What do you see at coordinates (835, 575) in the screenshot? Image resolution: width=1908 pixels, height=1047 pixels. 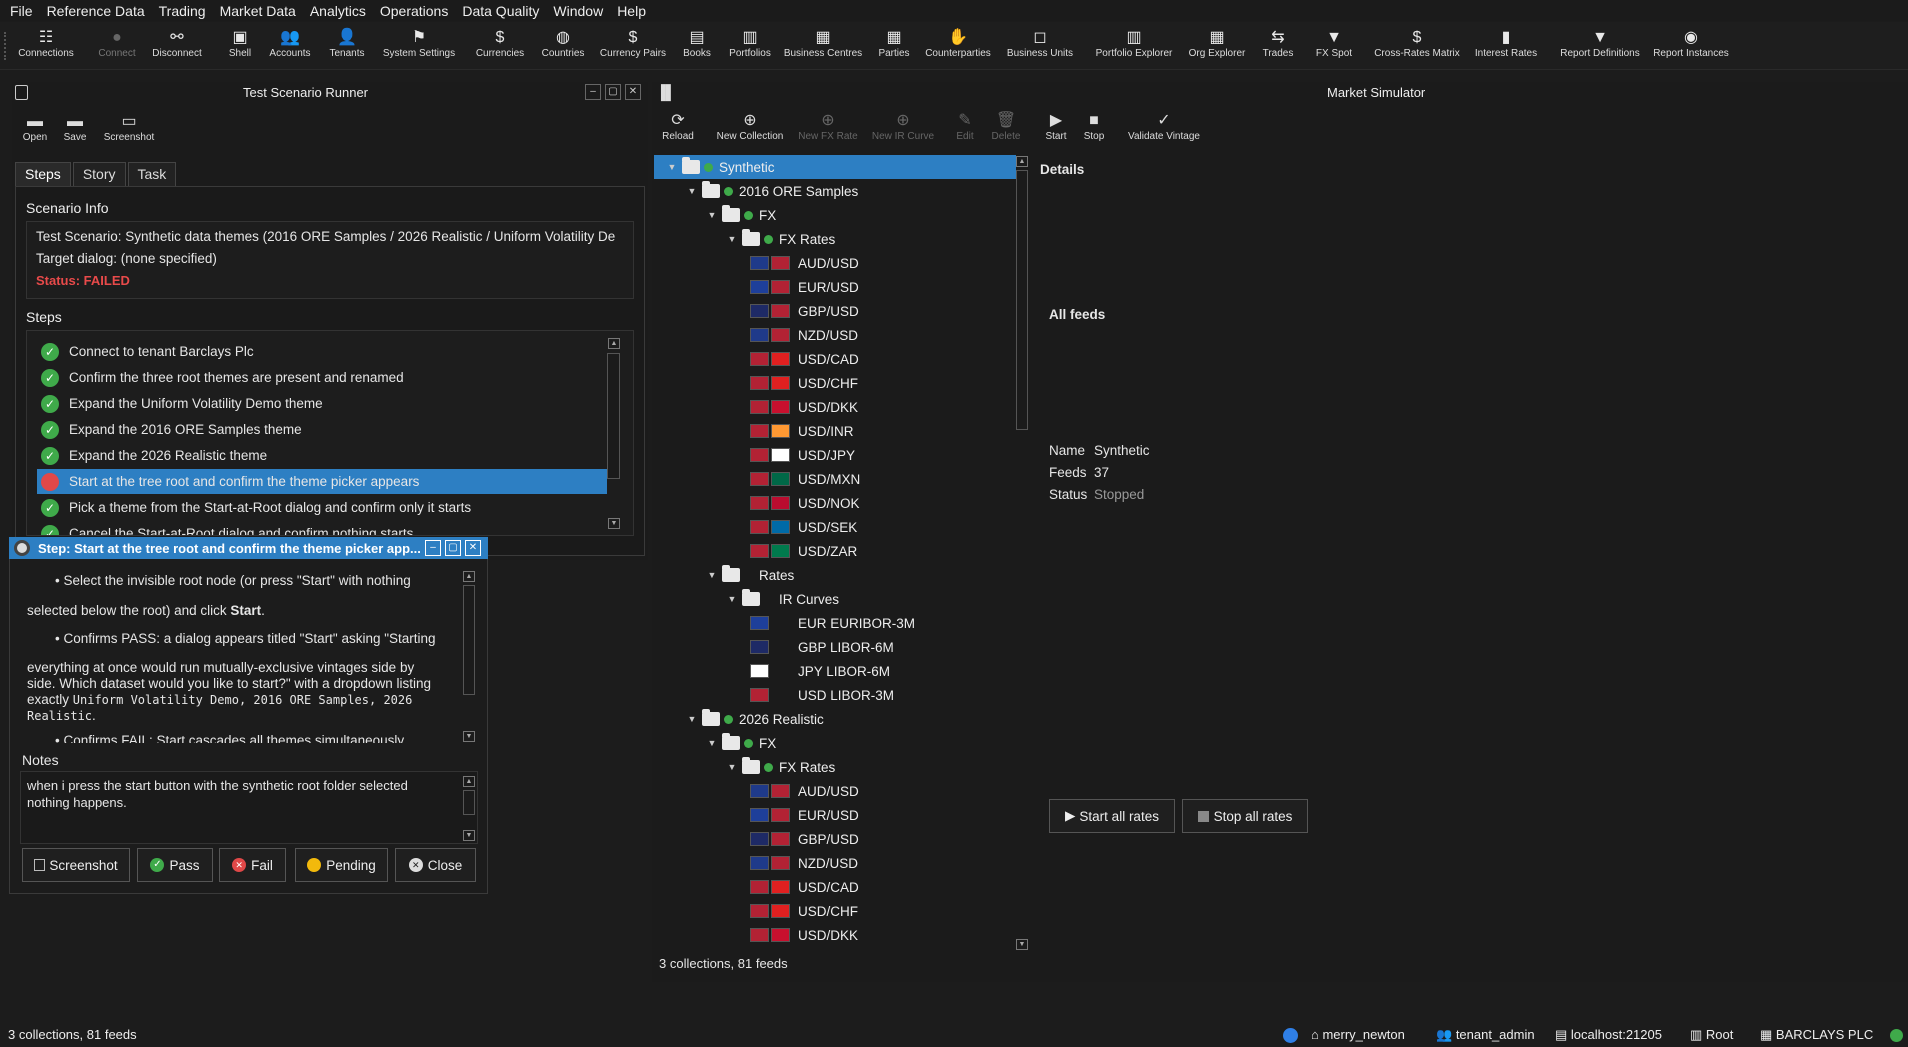 I see `tree-folder: ▼ Rates` at bounding box center [835, 575].